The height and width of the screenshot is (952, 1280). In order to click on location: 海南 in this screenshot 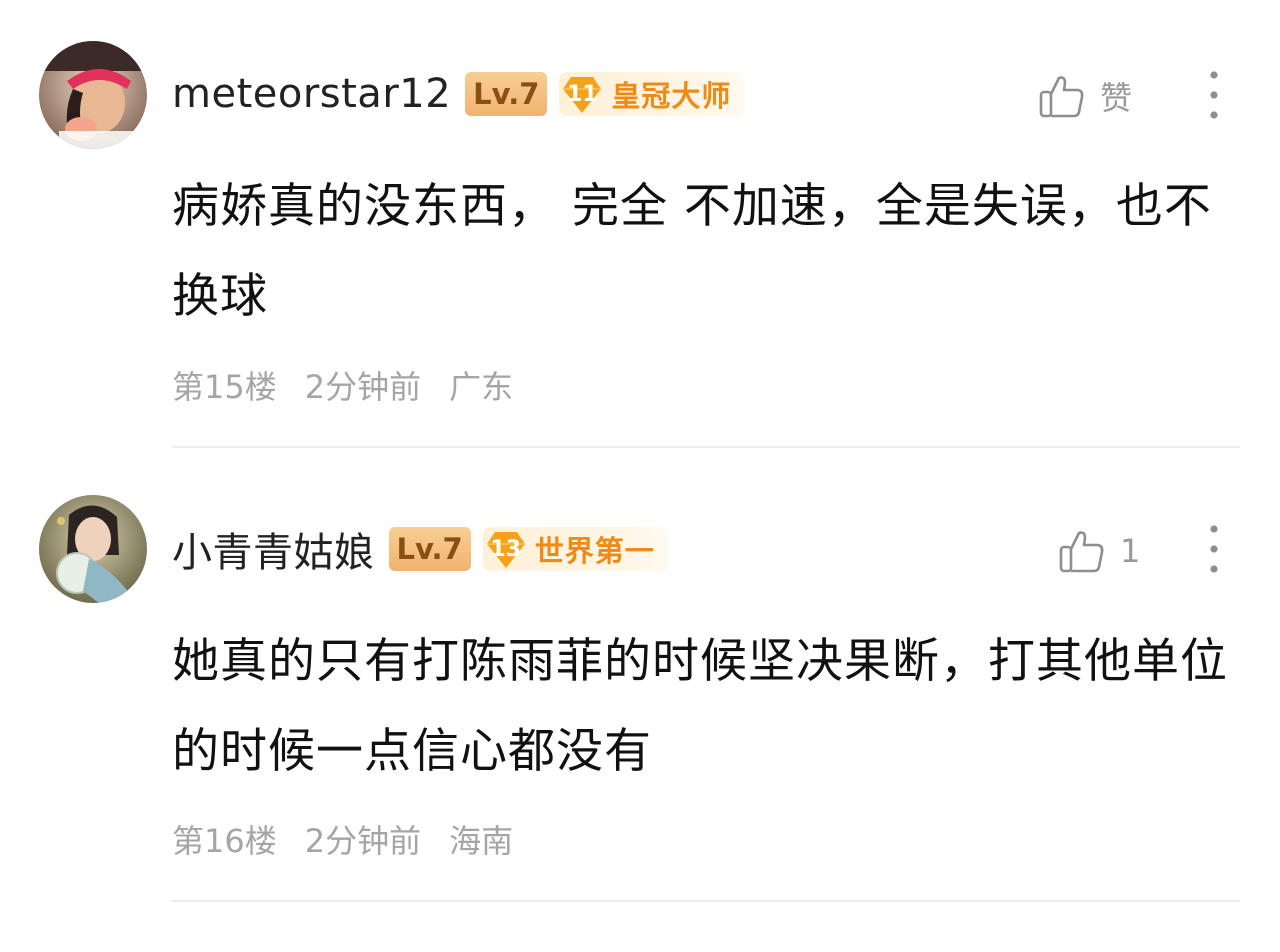, I will do `click(481, 841)`.